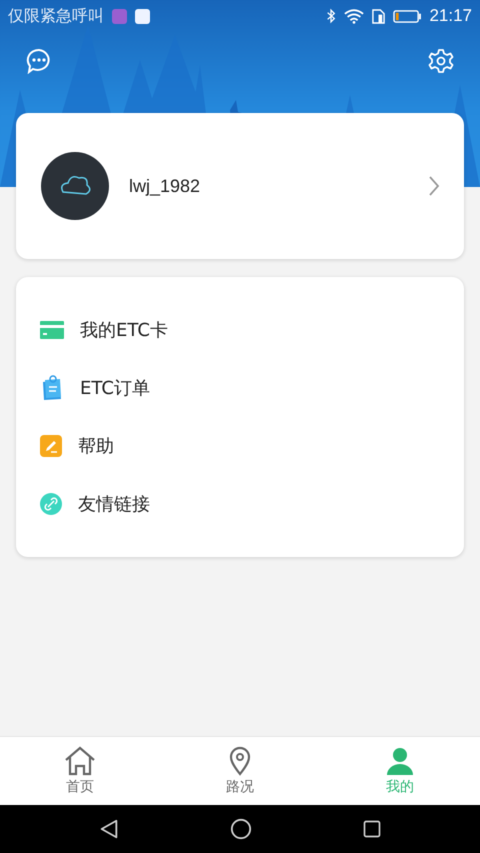  What do you see at coordinates (400, 761) in the screenshot?
I see `person-icon` at bounding box center [400, 761].